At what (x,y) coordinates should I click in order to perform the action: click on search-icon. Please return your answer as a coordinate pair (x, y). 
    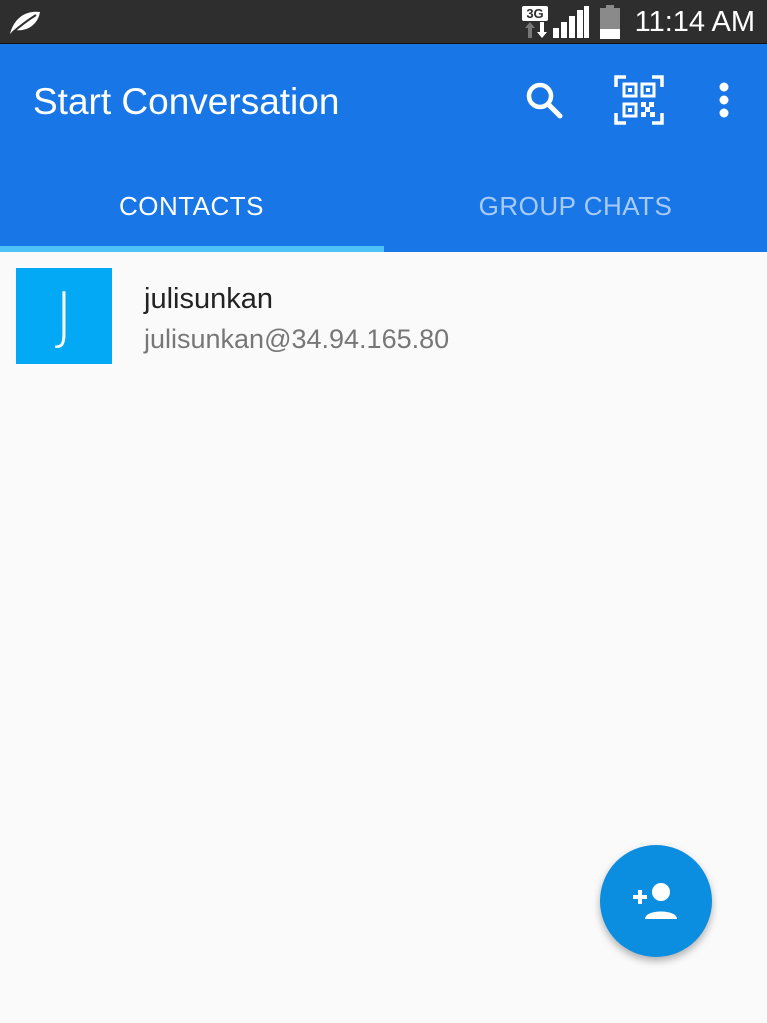
    Looking at the image, I should click on (544, 100).